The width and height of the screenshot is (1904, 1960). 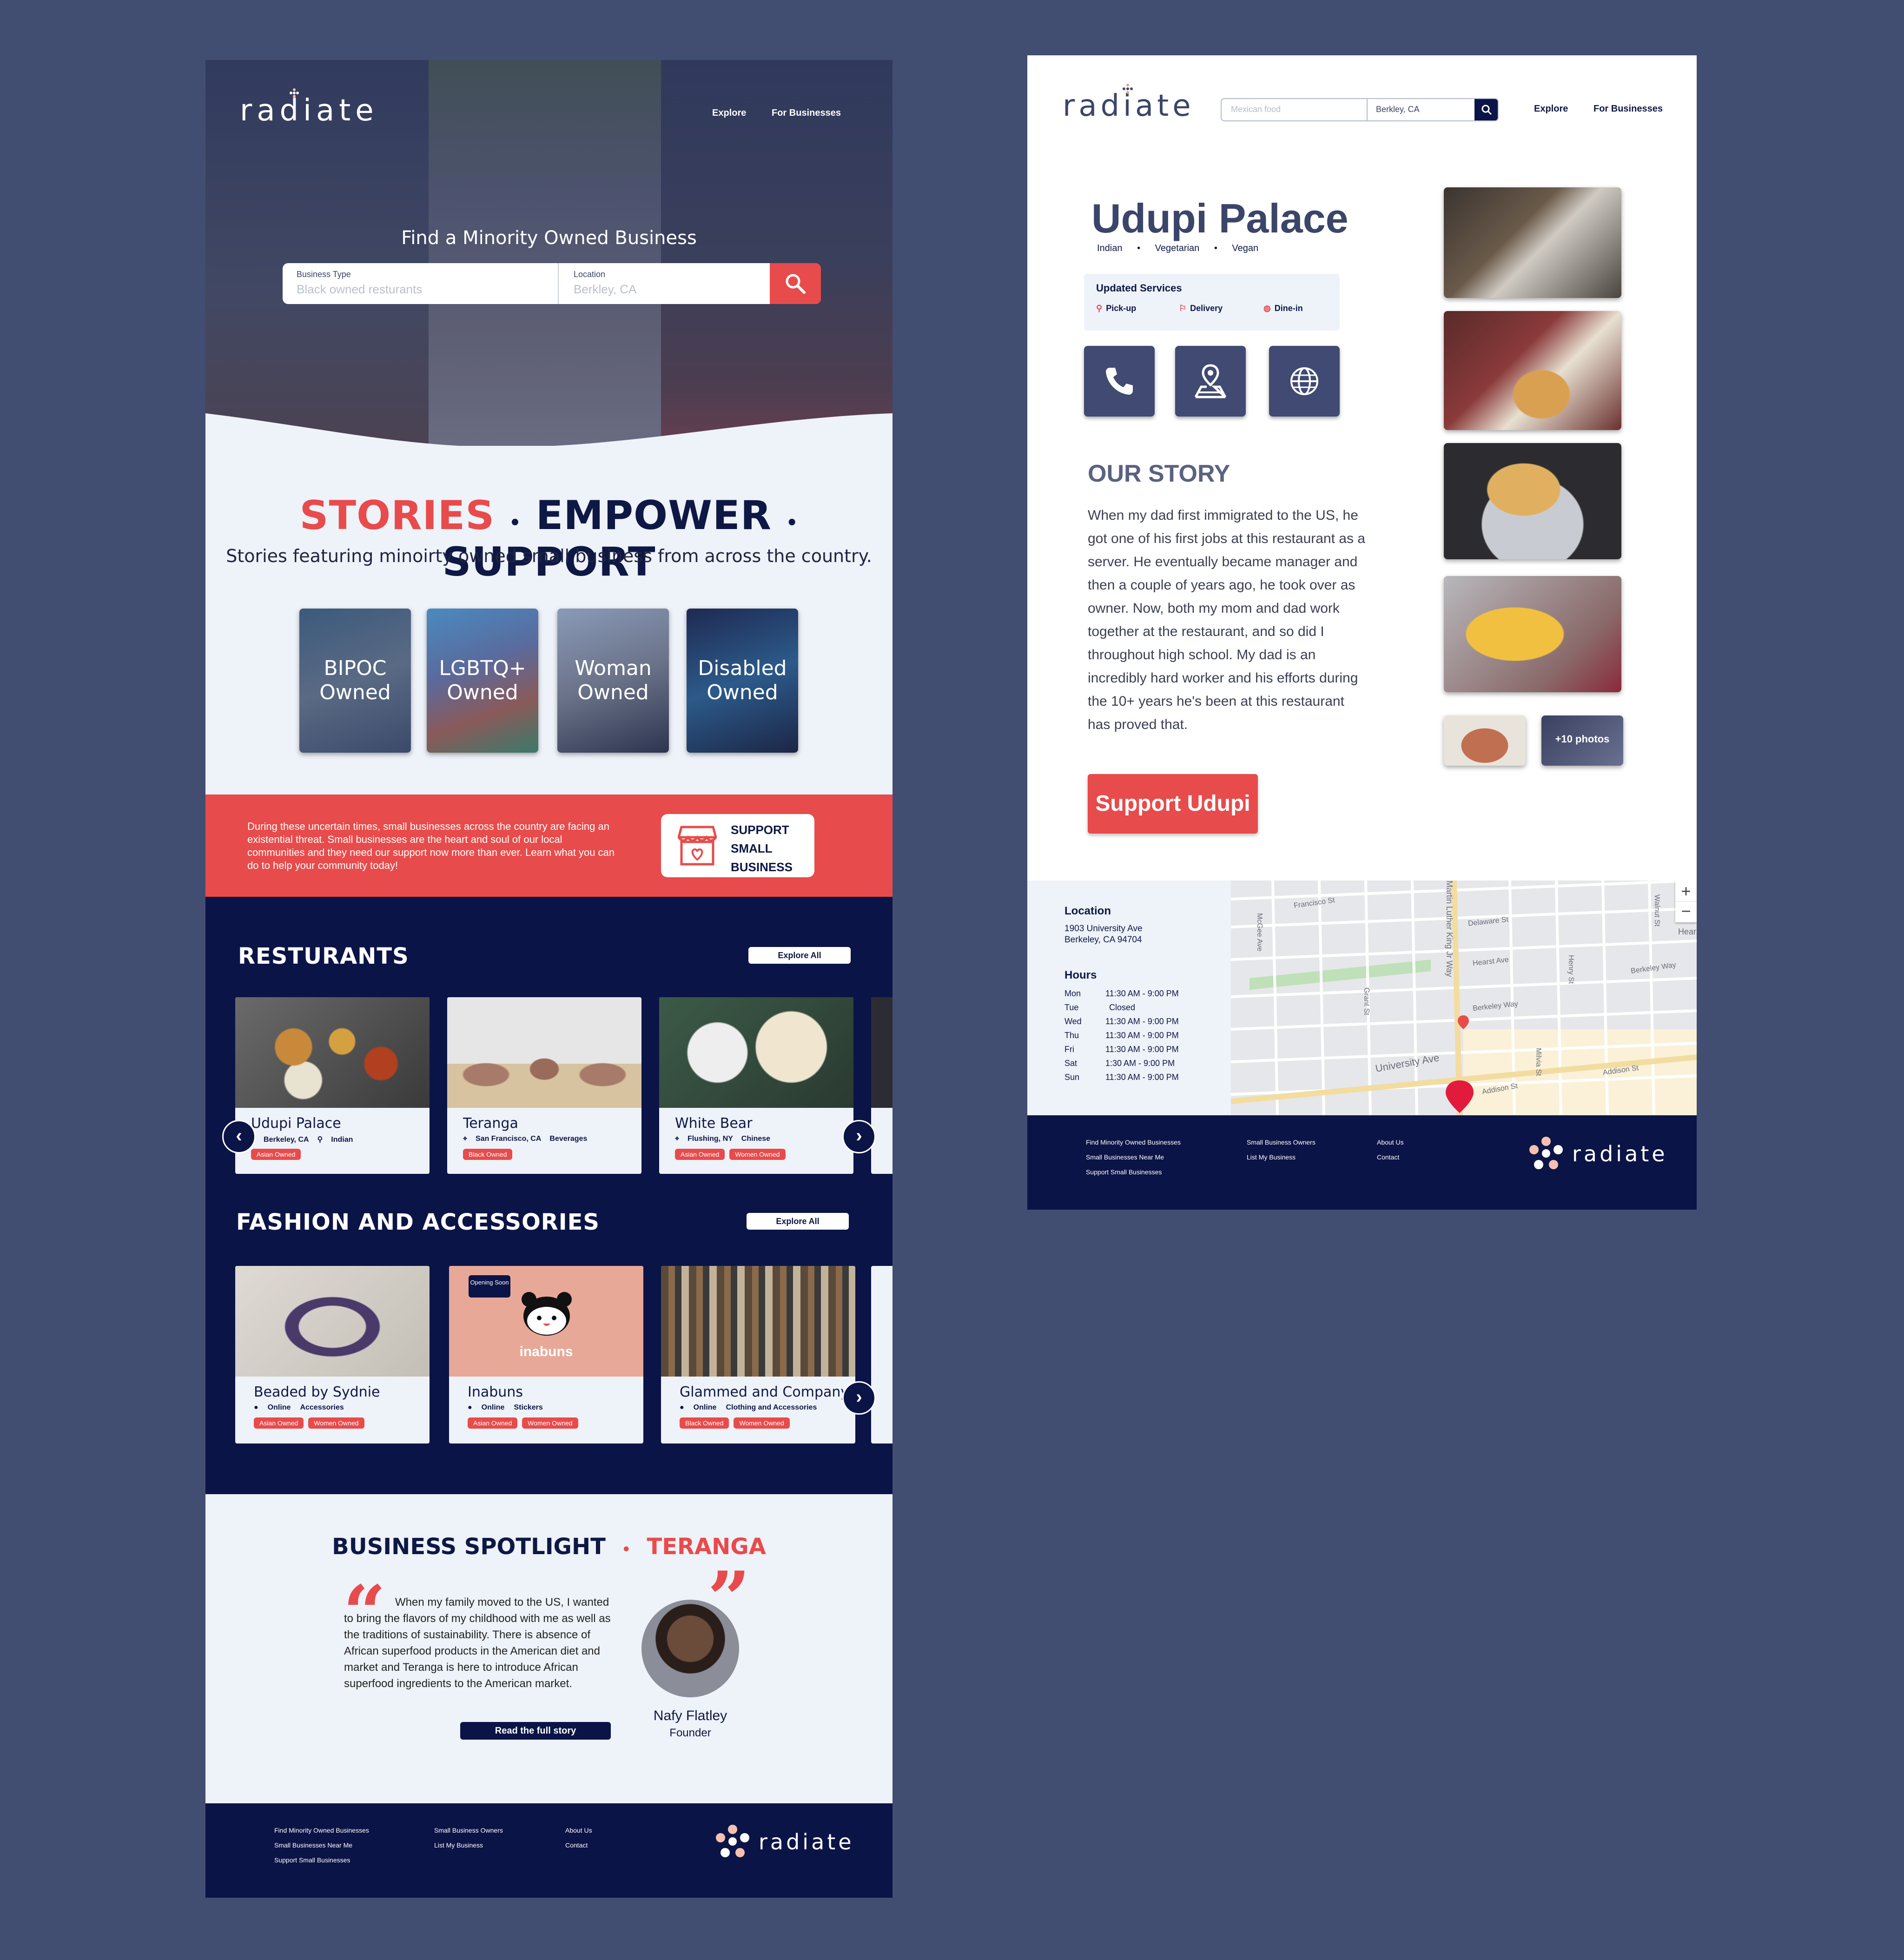 I want to click on restaurant-location: Berkeley, CA, so click(x=286, y=1140).